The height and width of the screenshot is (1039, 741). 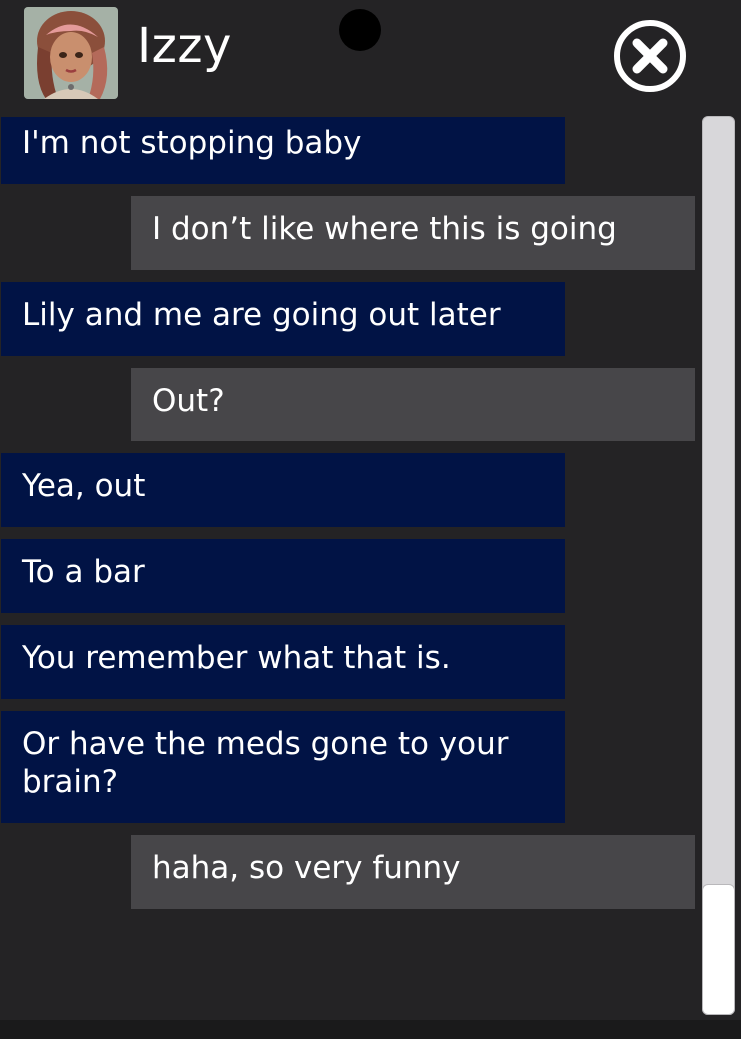 What do you see at coordinates (413, 872) in the screenshot?
I see `message-outgoing: haha, so very funny` at bounding box center [413, 872].